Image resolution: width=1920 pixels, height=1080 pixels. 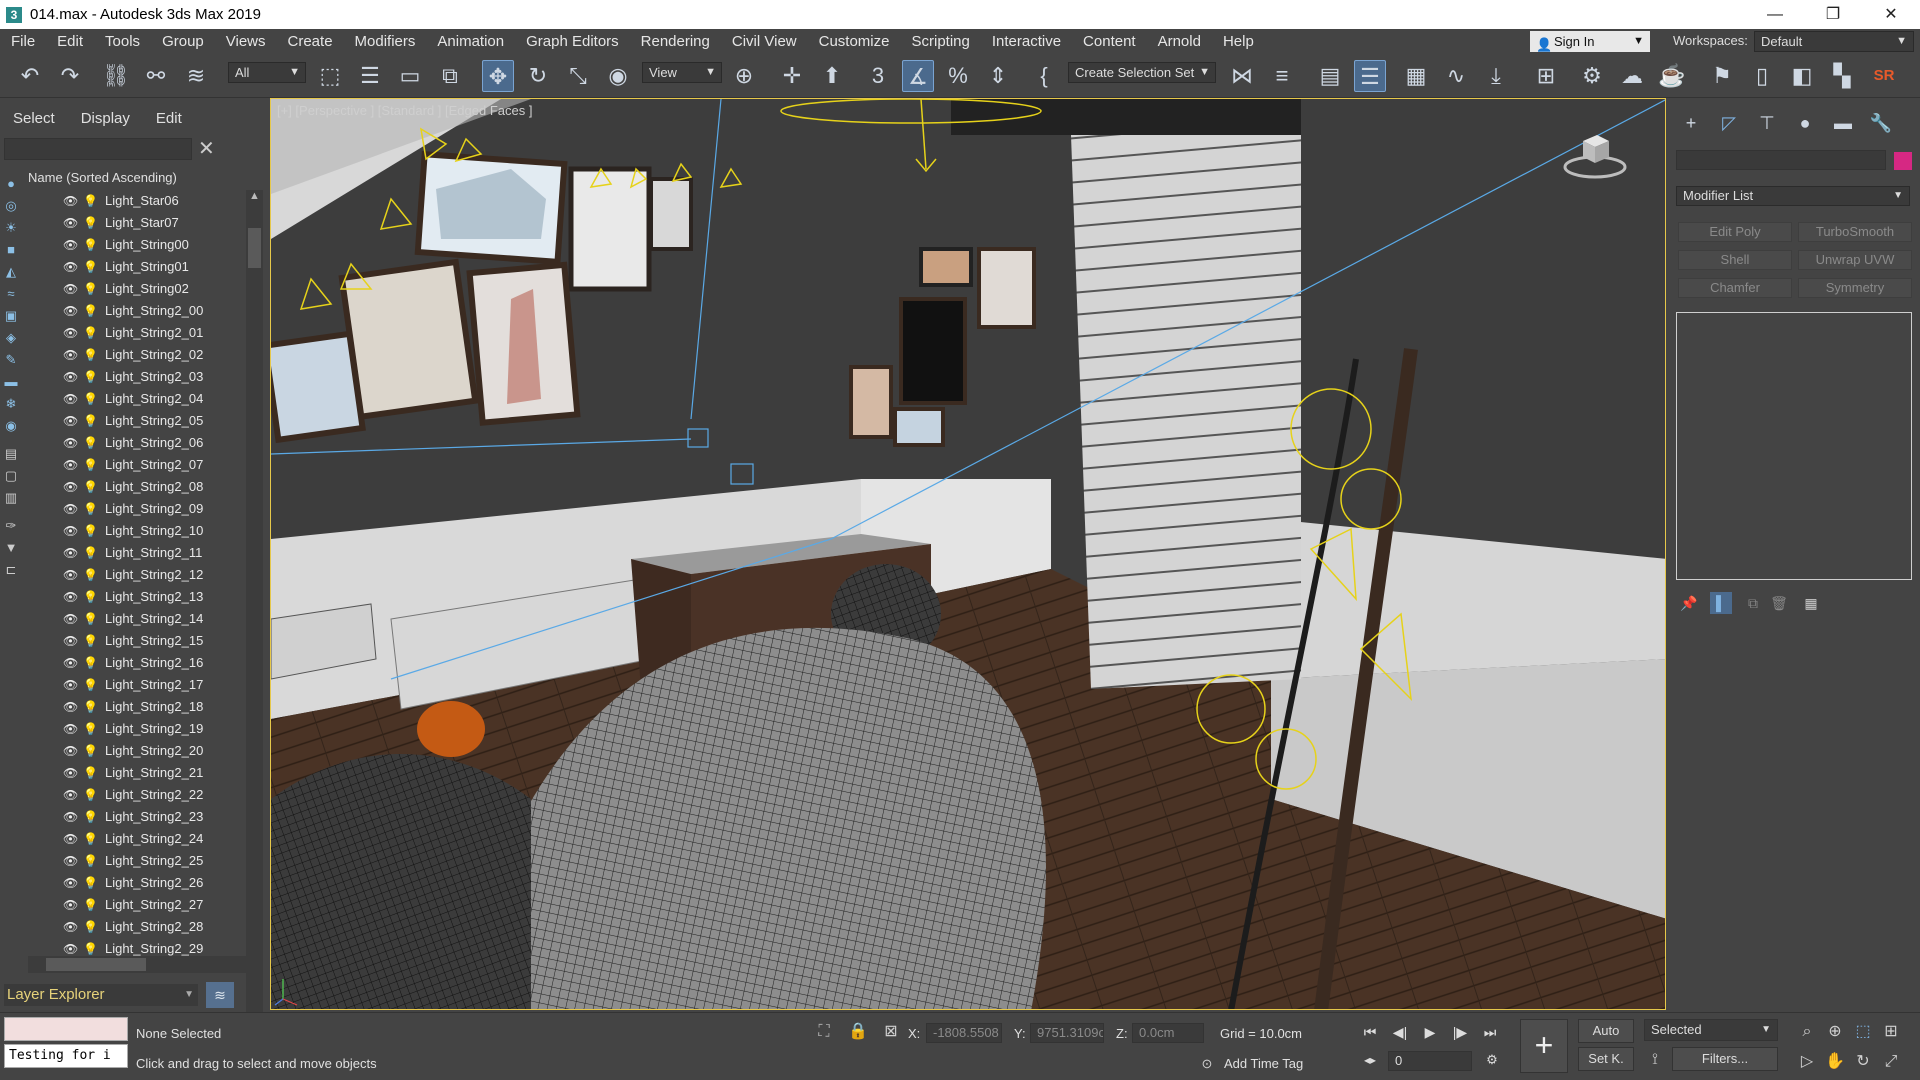 I want to click on menu-views: Views, so click(x=246, y=41).